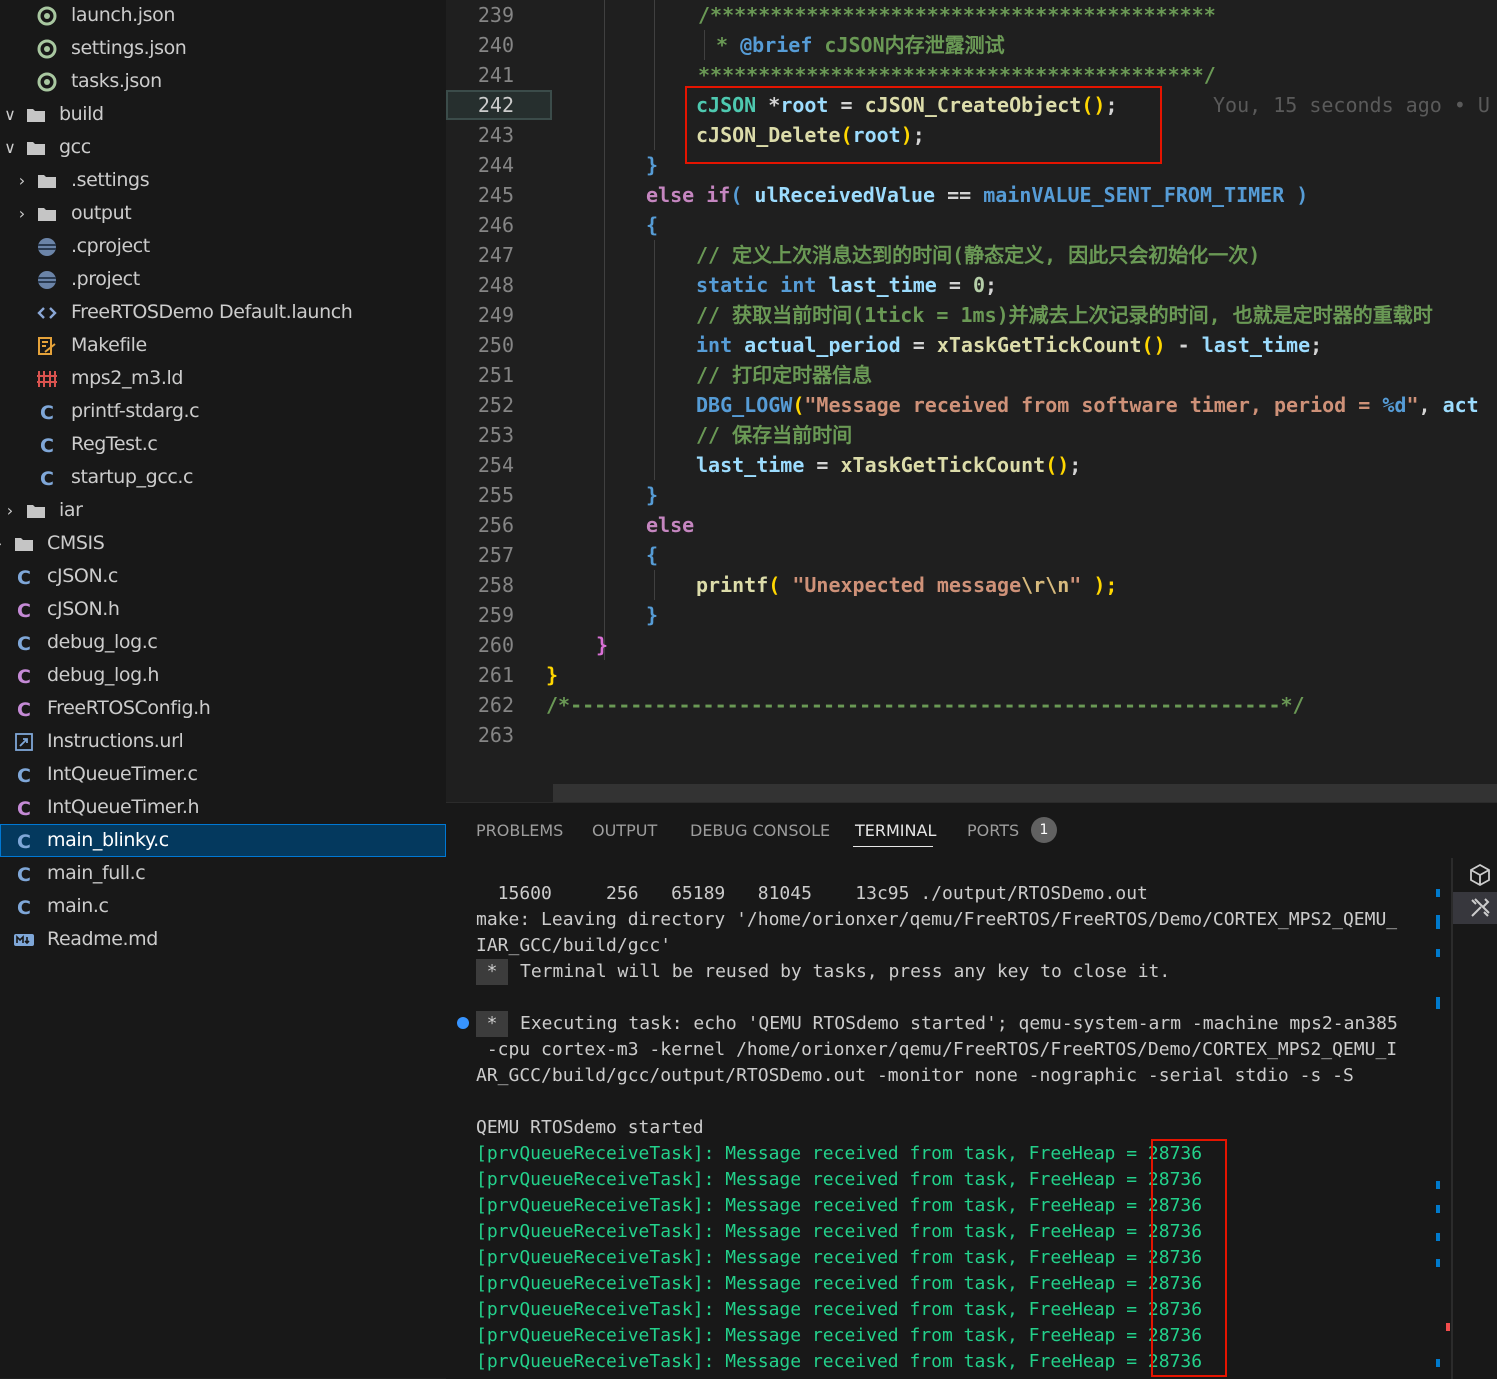 The image size is (1497, 1379). I want to click on task-star-badge: *, so click(492, 972).